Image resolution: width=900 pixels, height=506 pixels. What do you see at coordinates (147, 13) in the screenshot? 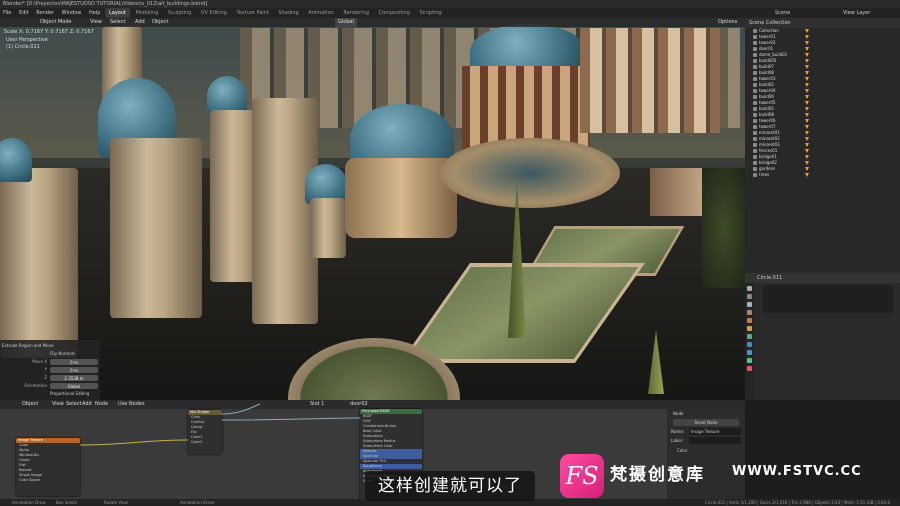
I see `workspace-tab-modeling: Modeling` at bounding box center [147, 13].